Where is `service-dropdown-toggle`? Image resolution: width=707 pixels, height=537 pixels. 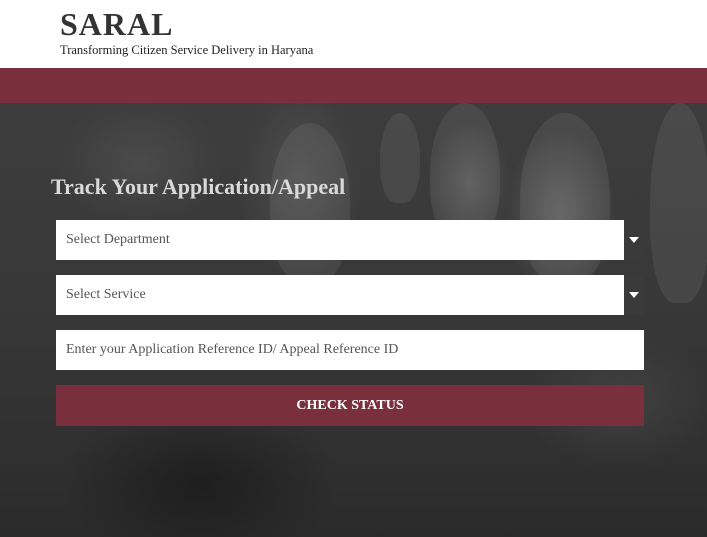 service-dropdown-toggle is located at coordinates (634, 295).